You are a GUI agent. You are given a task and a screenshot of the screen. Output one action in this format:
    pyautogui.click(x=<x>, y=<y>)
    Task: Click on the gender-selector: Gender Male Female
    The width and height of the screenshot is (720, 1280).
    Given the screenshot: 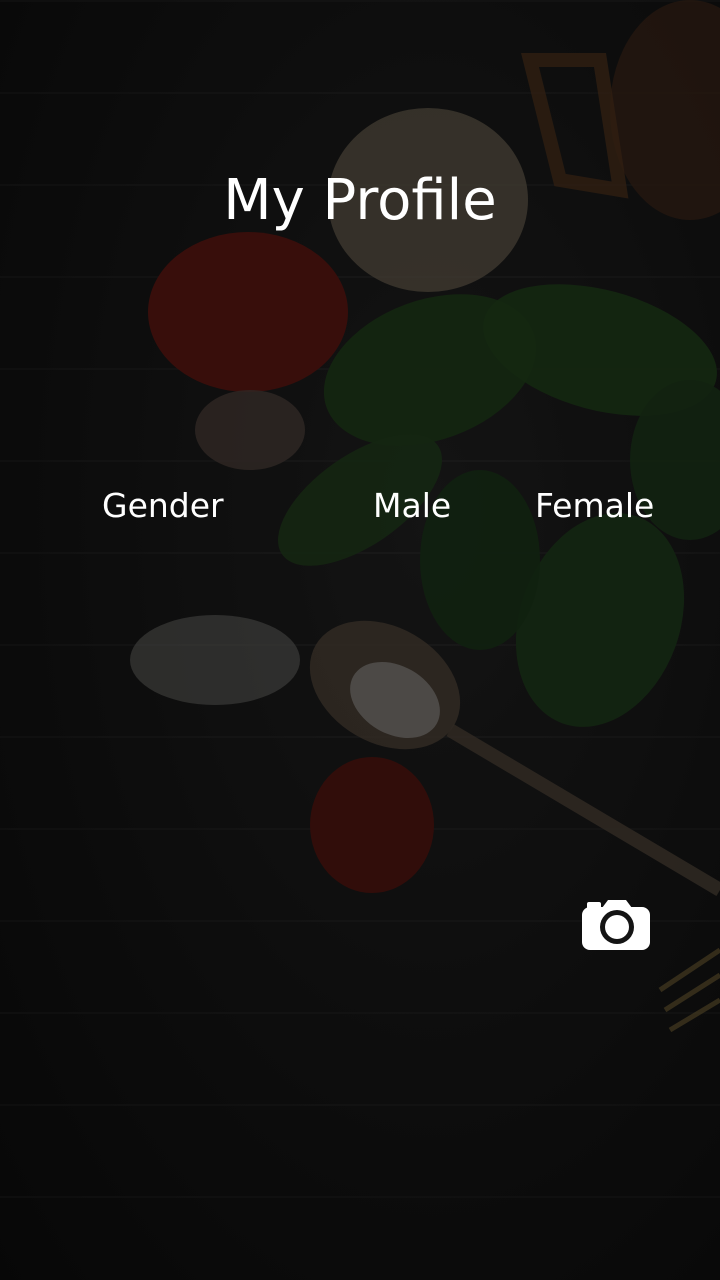 What is the action you would take?
    pyautogui.click(x=360, y=506)
    